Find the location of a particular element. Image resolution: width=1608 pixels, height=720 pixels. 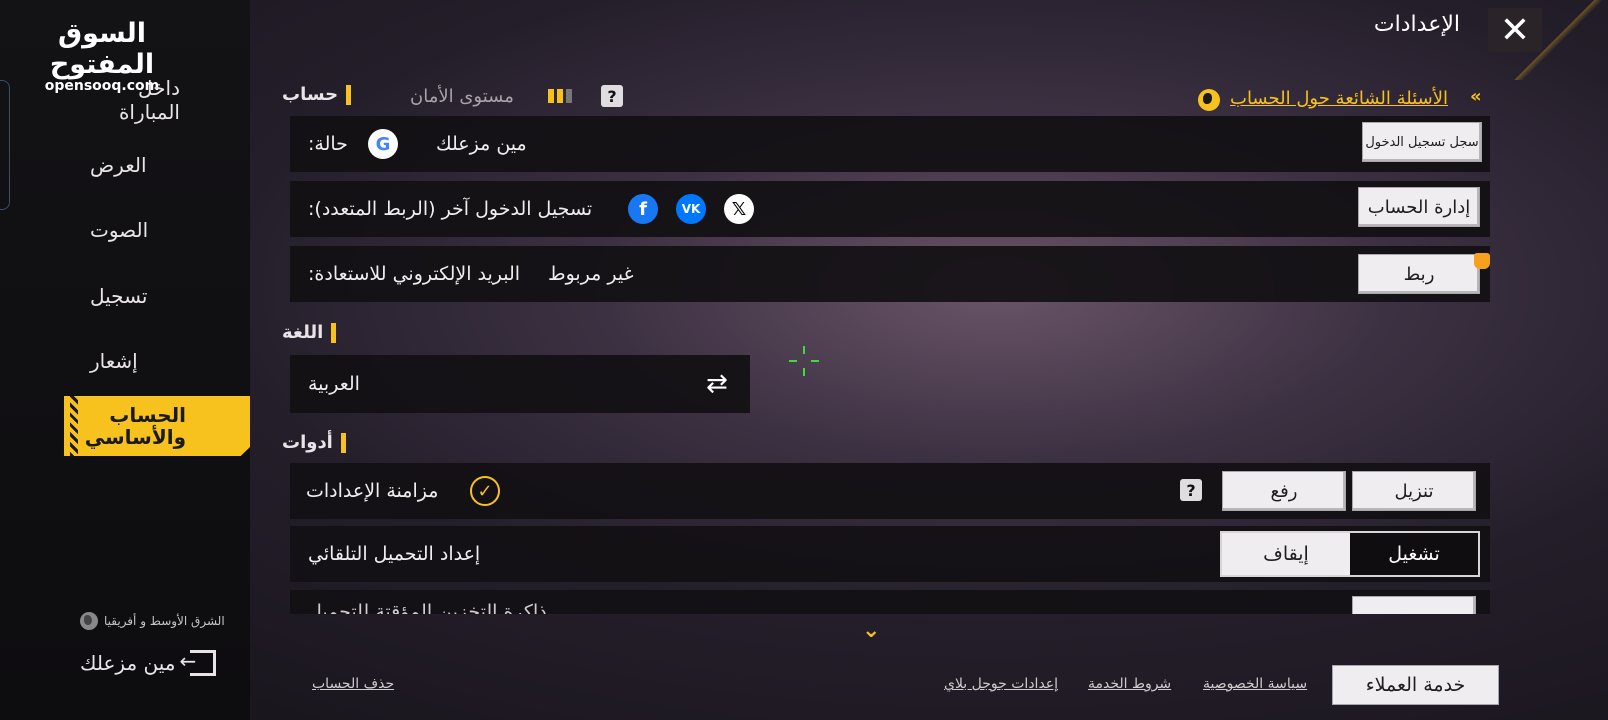

logout-icon is located at coordinates (198, 662).